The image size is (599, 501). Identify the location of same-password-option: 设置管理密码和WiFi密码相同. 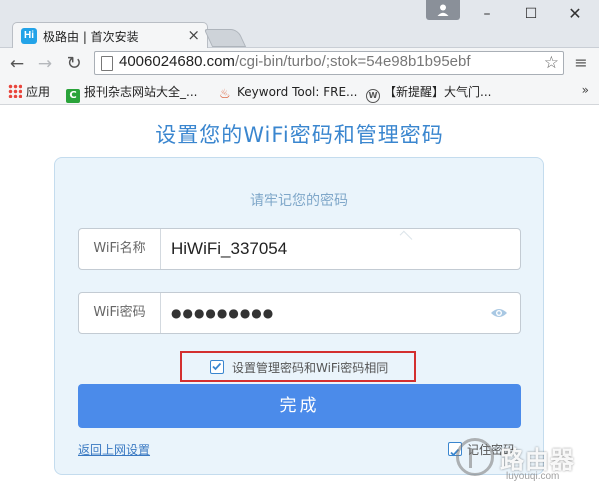
(298, 366).